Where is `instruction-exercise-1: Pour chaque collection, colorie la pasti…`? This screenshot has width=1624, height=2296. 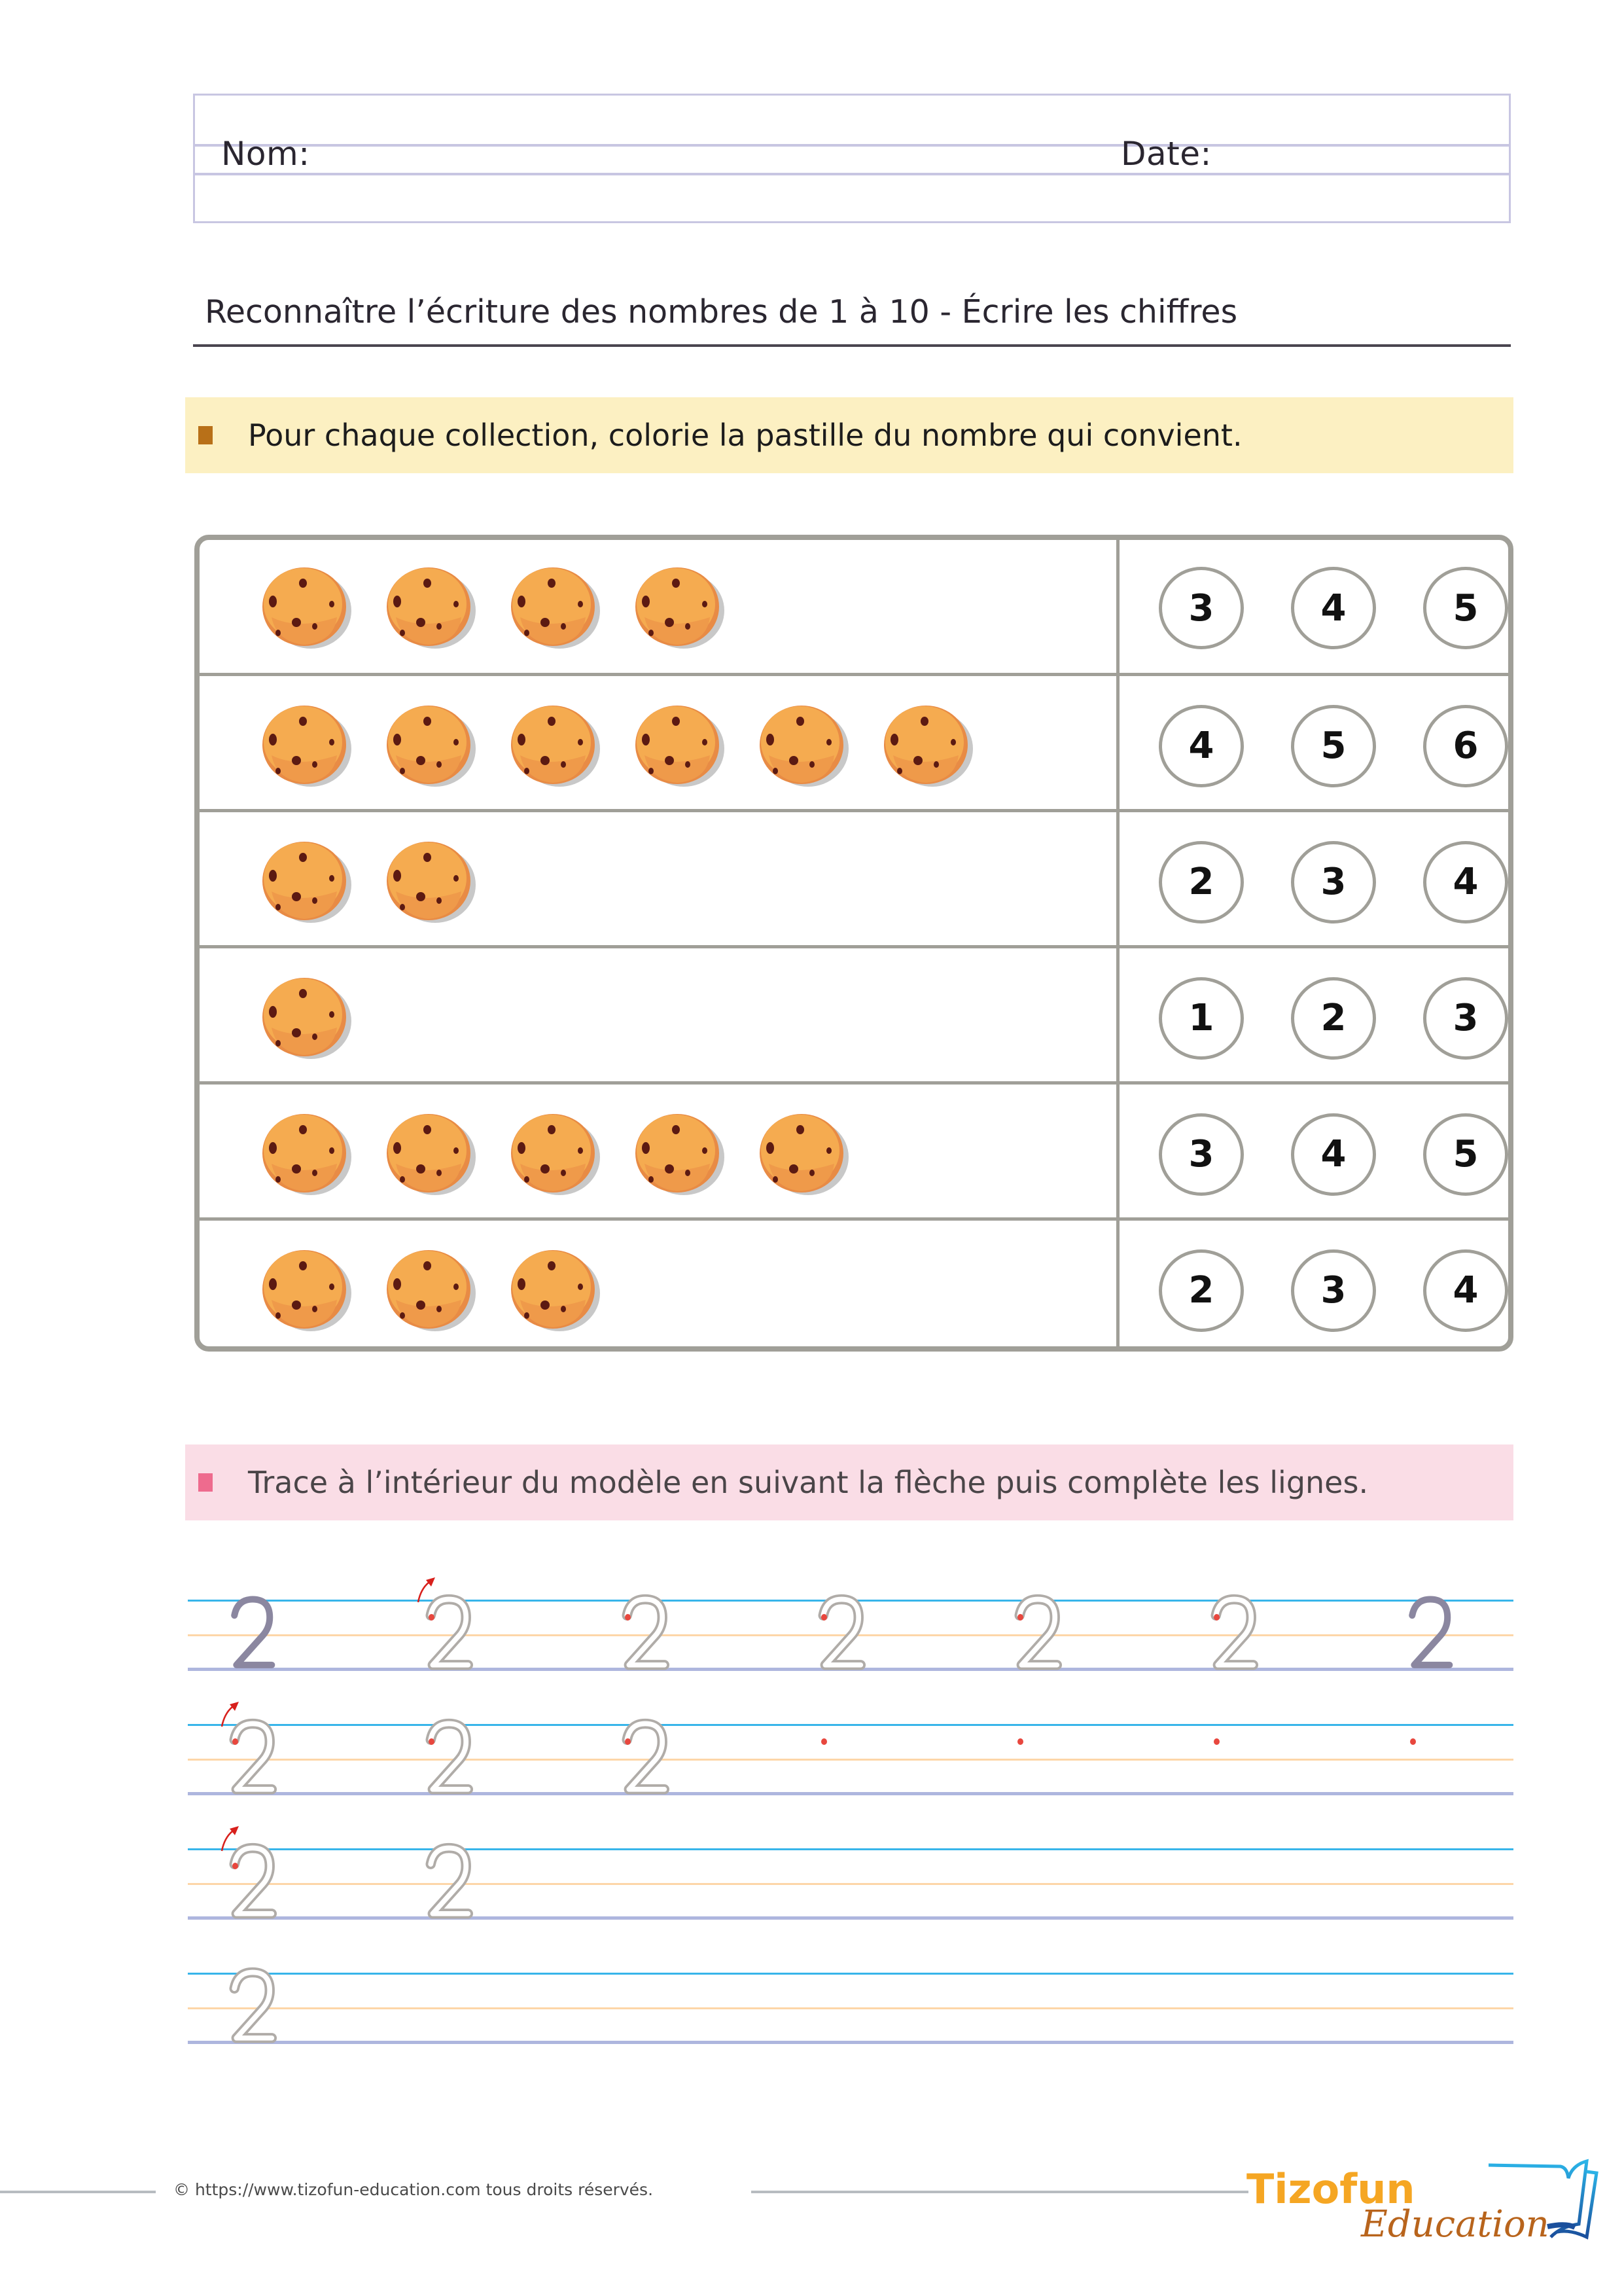
instruction-exercise-1: Pour chaque collection, colorie la pasti… is located at coordinates (849, 435).